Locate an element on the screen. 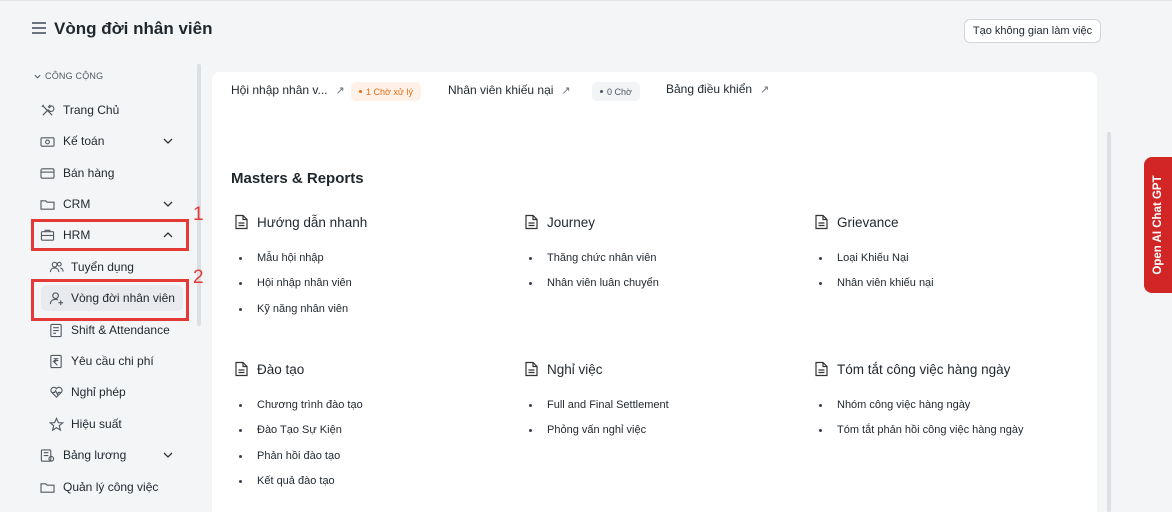 This screenshot has height=512, width=1172. badge-label: 1 Chờ xử lý is located at coordinates (389, 91).